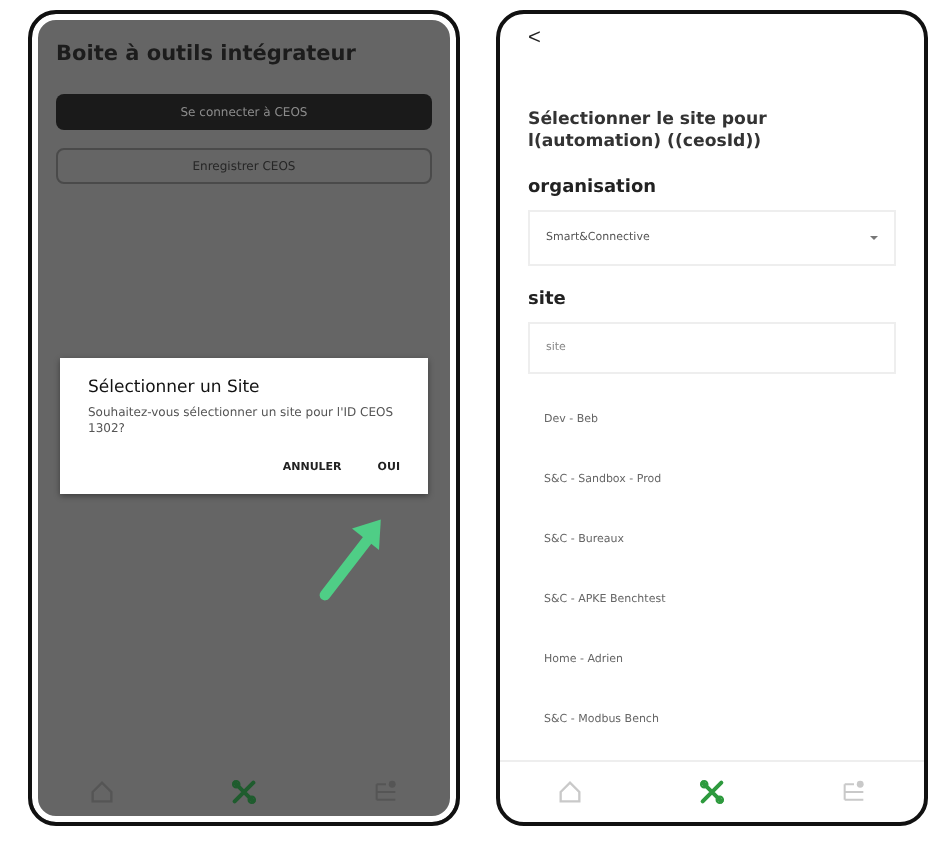  I want to click on field-label: organisation, so click(593, 188).